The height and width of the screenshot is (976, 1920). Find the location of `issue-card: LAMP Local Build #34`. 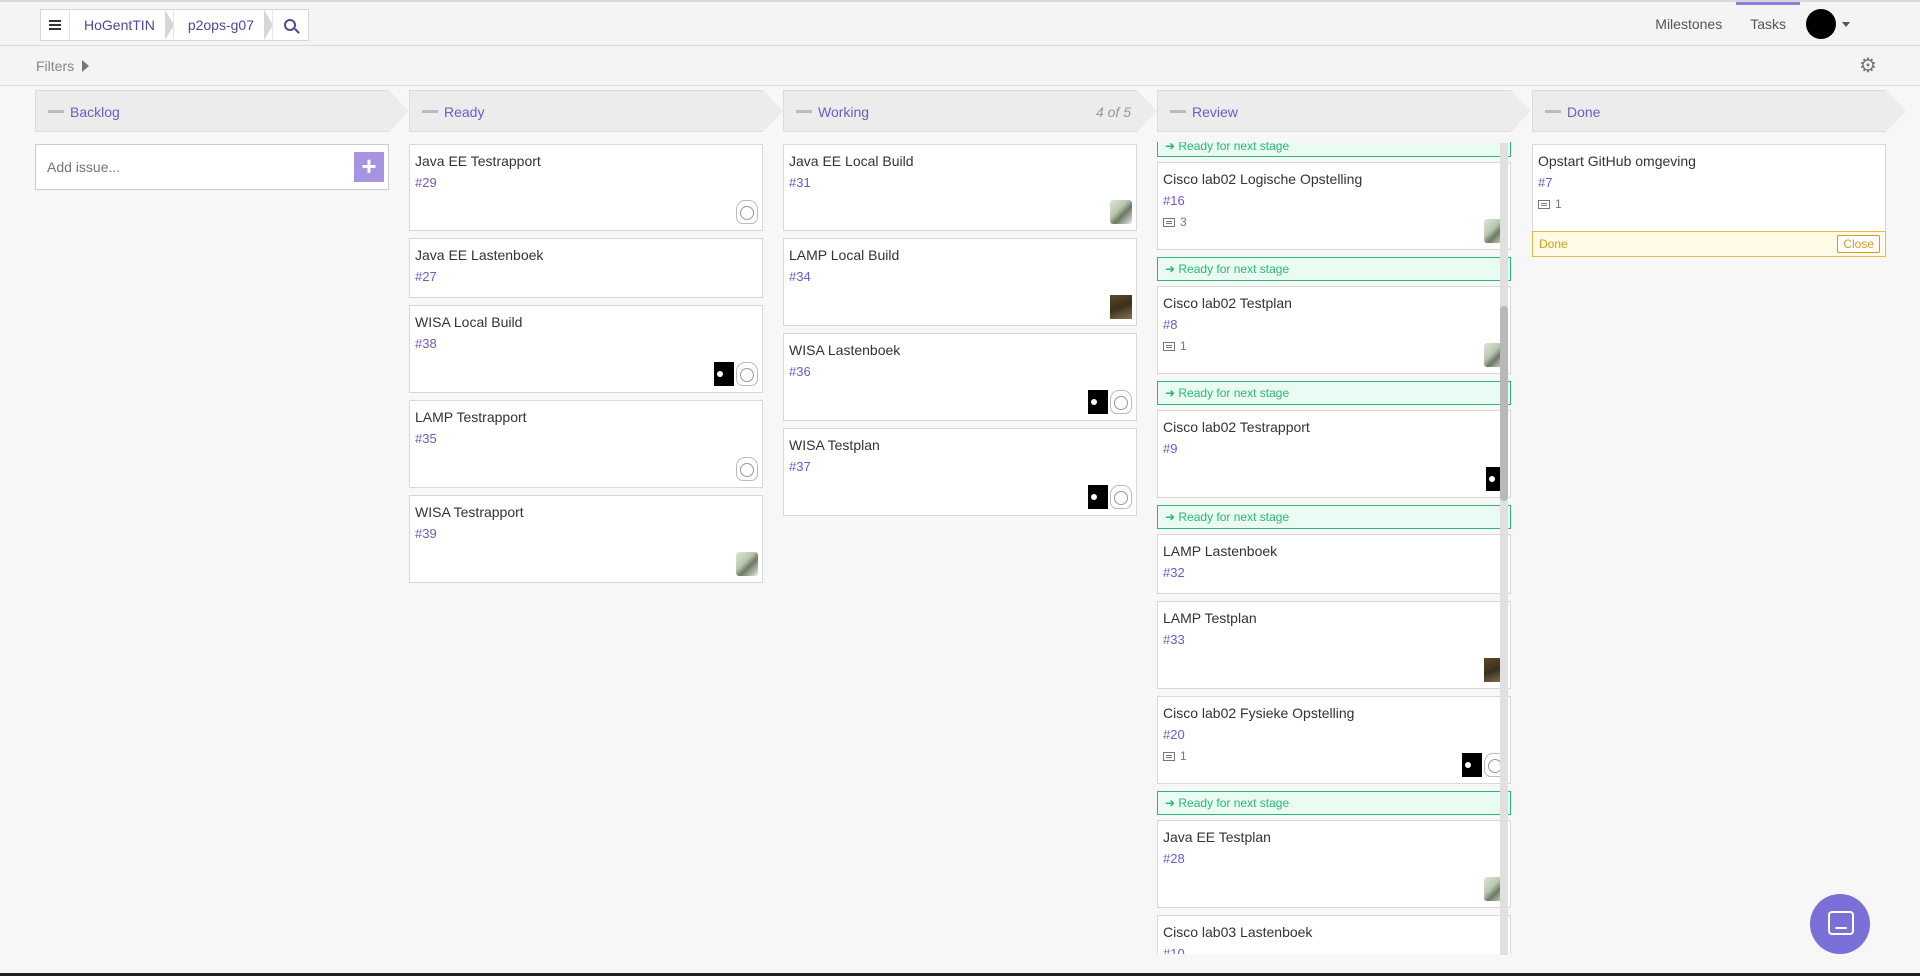

issue-card: LAMP Local Build #34 is located at coordinates (960, 282).